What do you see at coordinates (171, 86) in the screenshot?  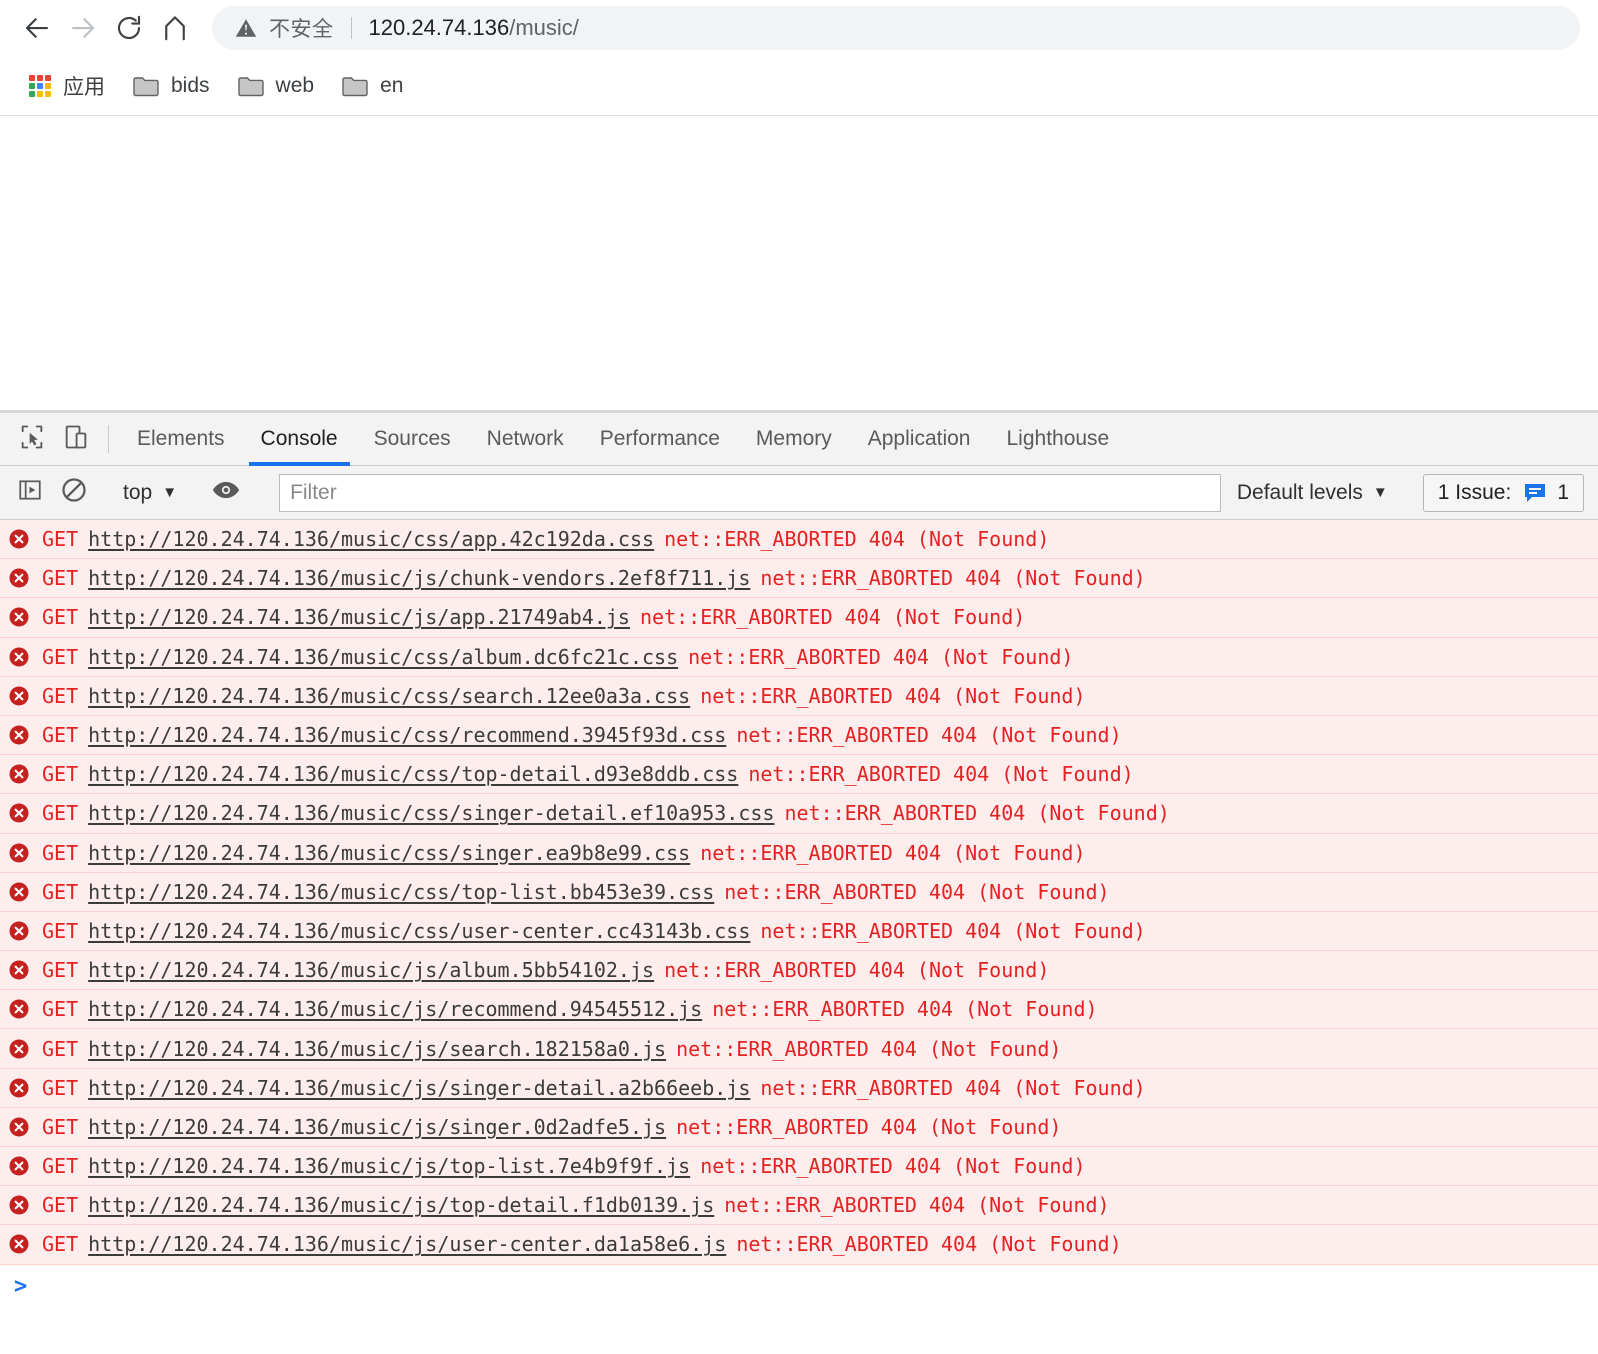 I see `bookmark-item-bids: bids` at bounding box center [171, 86].